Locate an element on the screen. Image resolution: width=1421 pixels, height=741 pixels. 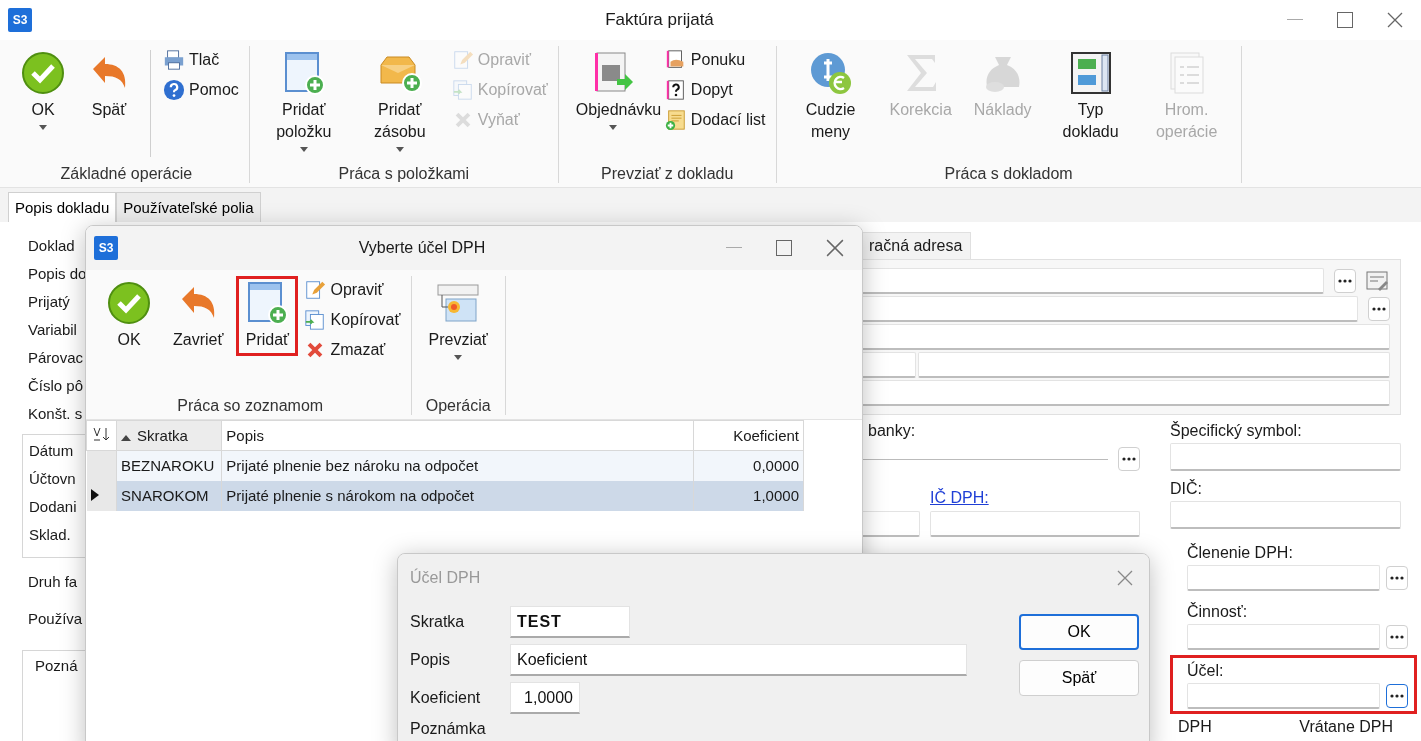
group-label: Základné operácie is located at coordinates (126, 174).